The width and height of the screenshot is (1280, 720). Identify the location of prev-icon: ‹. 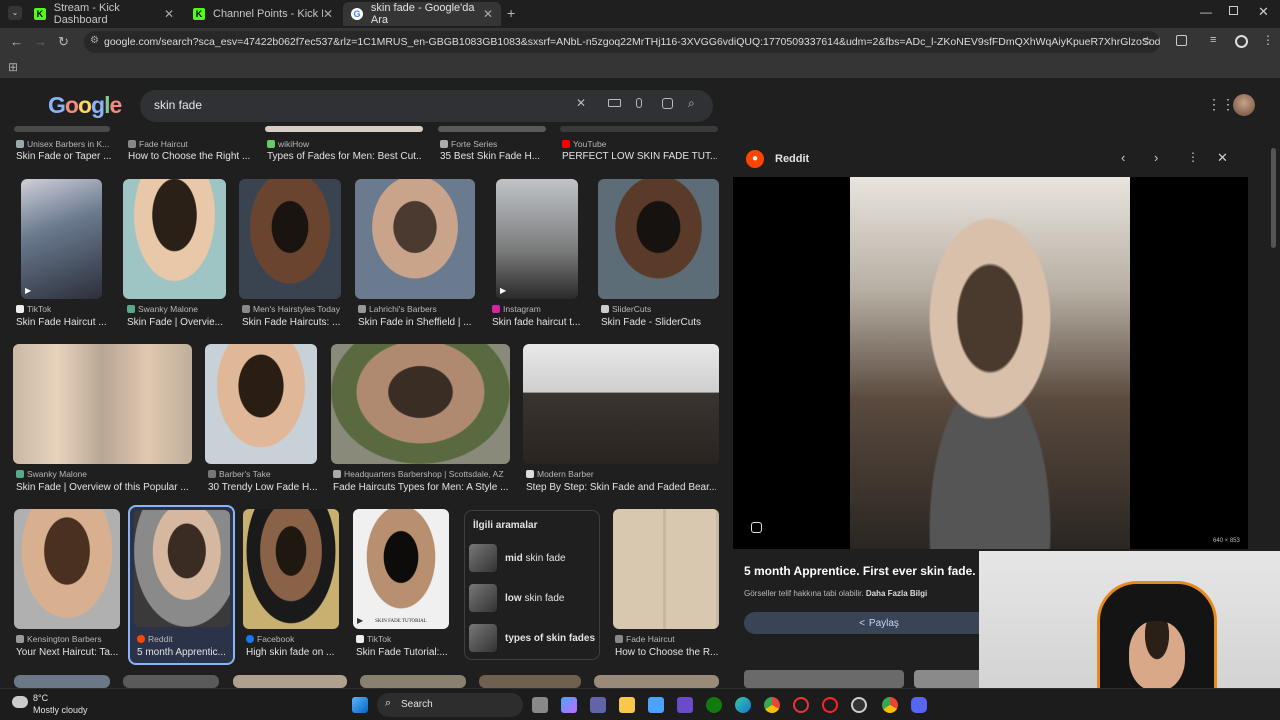
(1123, 157).